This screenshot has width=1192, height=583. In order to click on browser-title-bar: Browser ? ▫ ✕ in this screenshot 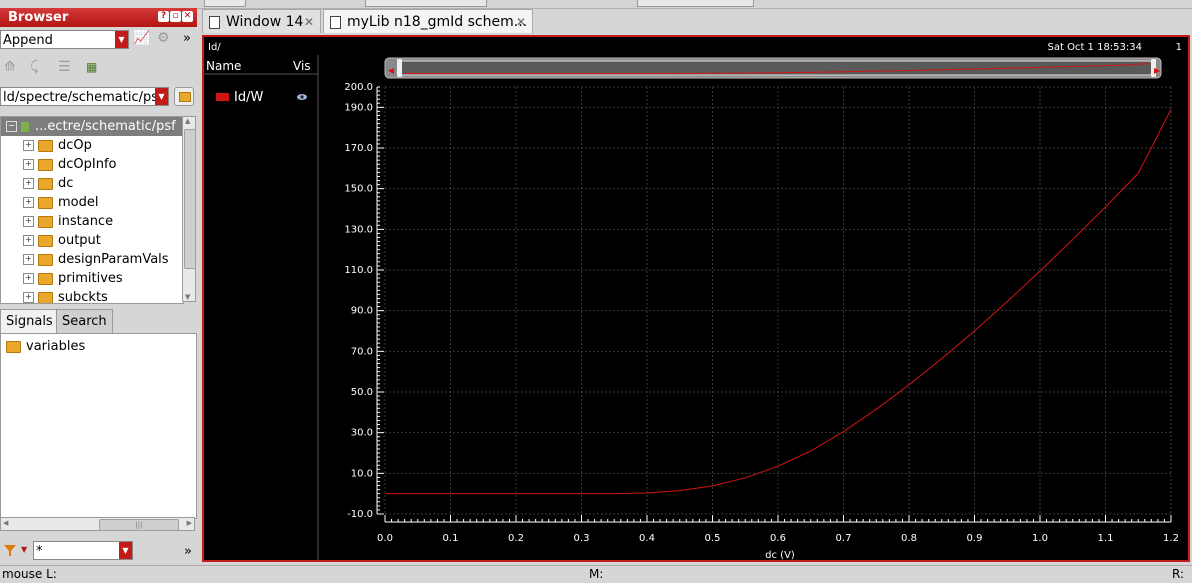, I will do `click(98, 17)`.